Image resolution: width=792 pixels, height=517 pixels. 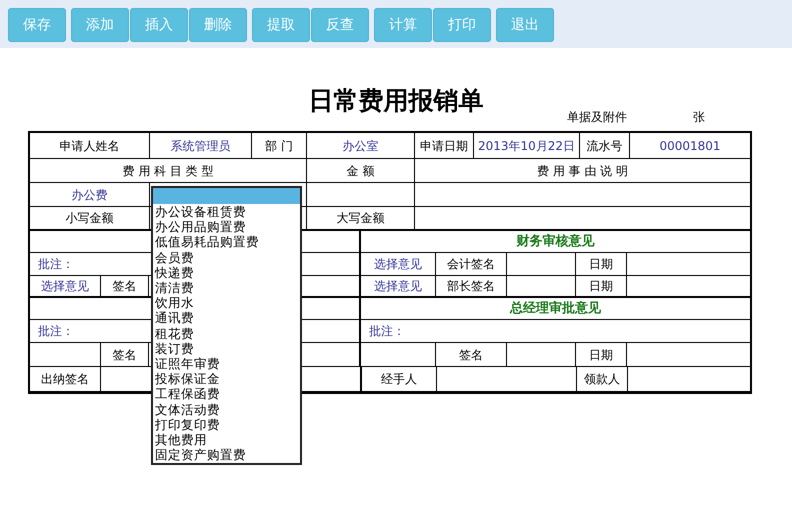 What do you see at coordinates (361, 170) in the screenshot?
I see `field-label: 金 额` at bounding box center [361, 170].